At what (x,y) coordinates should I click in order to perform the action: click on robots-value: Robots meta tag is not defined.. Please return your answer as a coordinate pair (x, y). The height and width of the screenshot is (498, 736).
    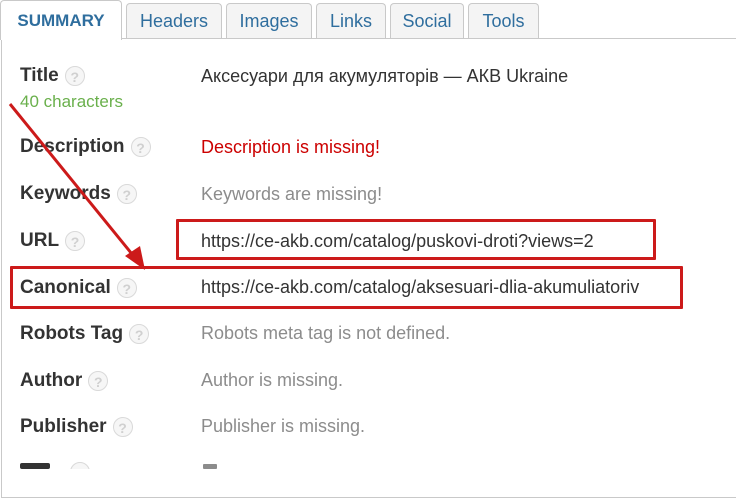
    Looking at the image, I should click on (326, 333).